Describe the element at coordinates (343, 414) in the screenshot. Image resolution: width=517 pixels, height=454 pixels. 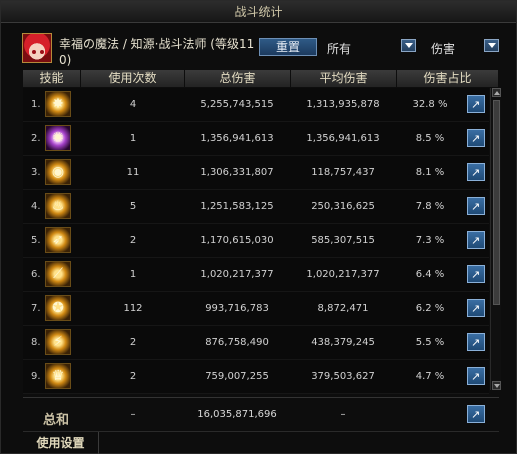
I see `total-avg: –` at that location.